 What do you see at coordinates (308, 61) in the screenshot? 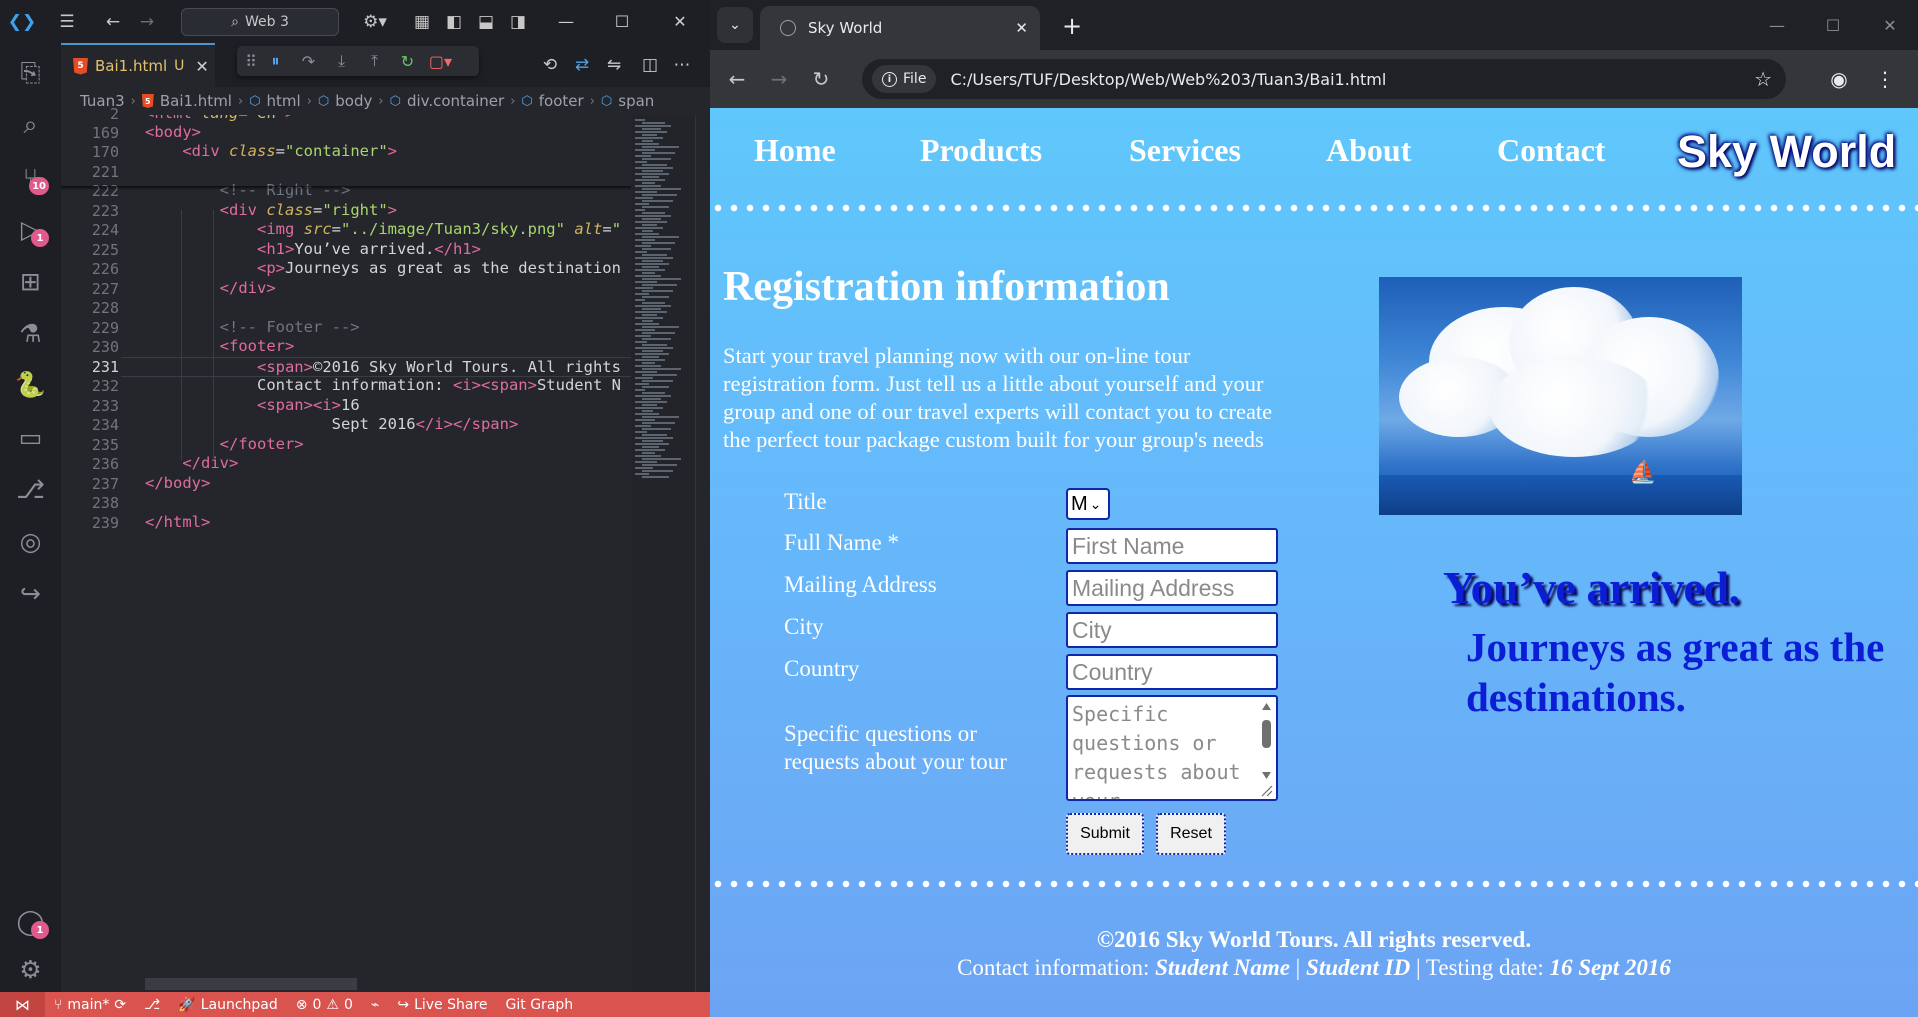
I see `step-over-icon: ↷` at bounding box center [308, 61].